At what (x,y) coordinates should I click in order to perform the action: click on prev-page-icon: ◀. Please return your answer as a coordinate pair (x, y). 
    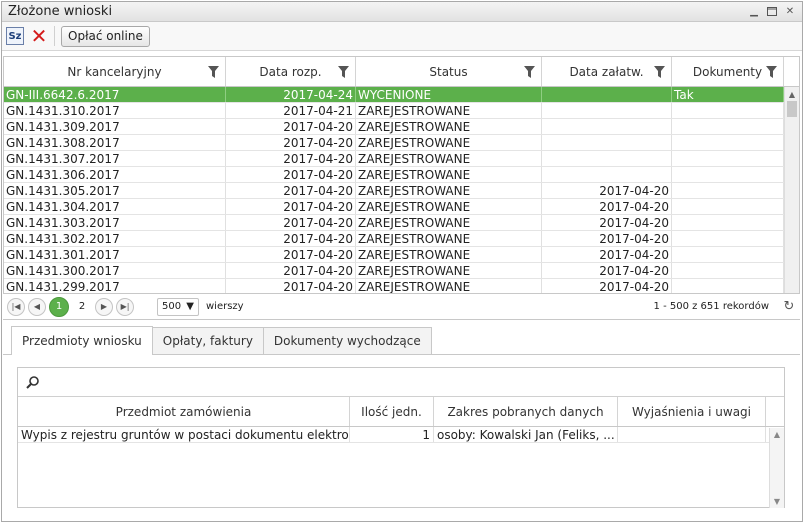
    Looking at the image, I should click on (37, 306).